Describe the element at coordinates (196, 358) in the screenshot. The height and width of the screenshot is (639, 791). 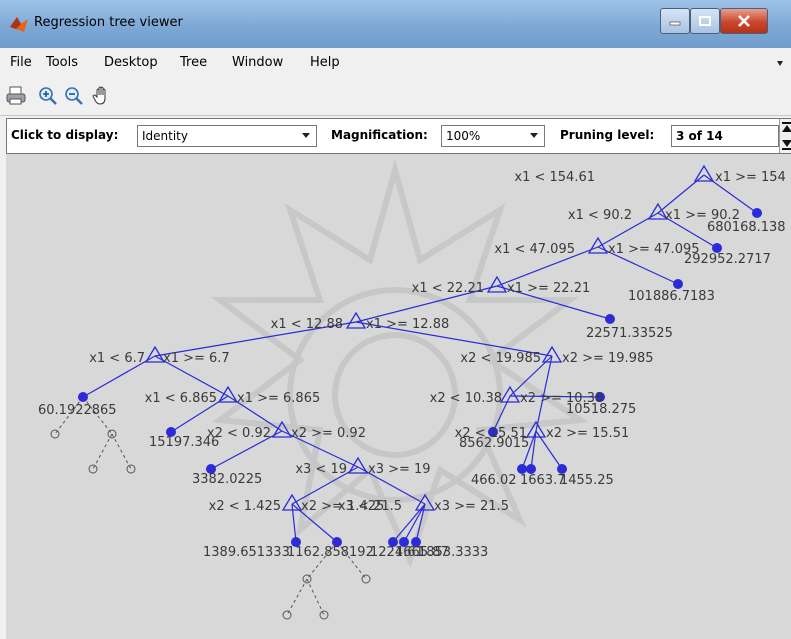
I see `split-5-right-label: x1 >= 6.7` at that location.